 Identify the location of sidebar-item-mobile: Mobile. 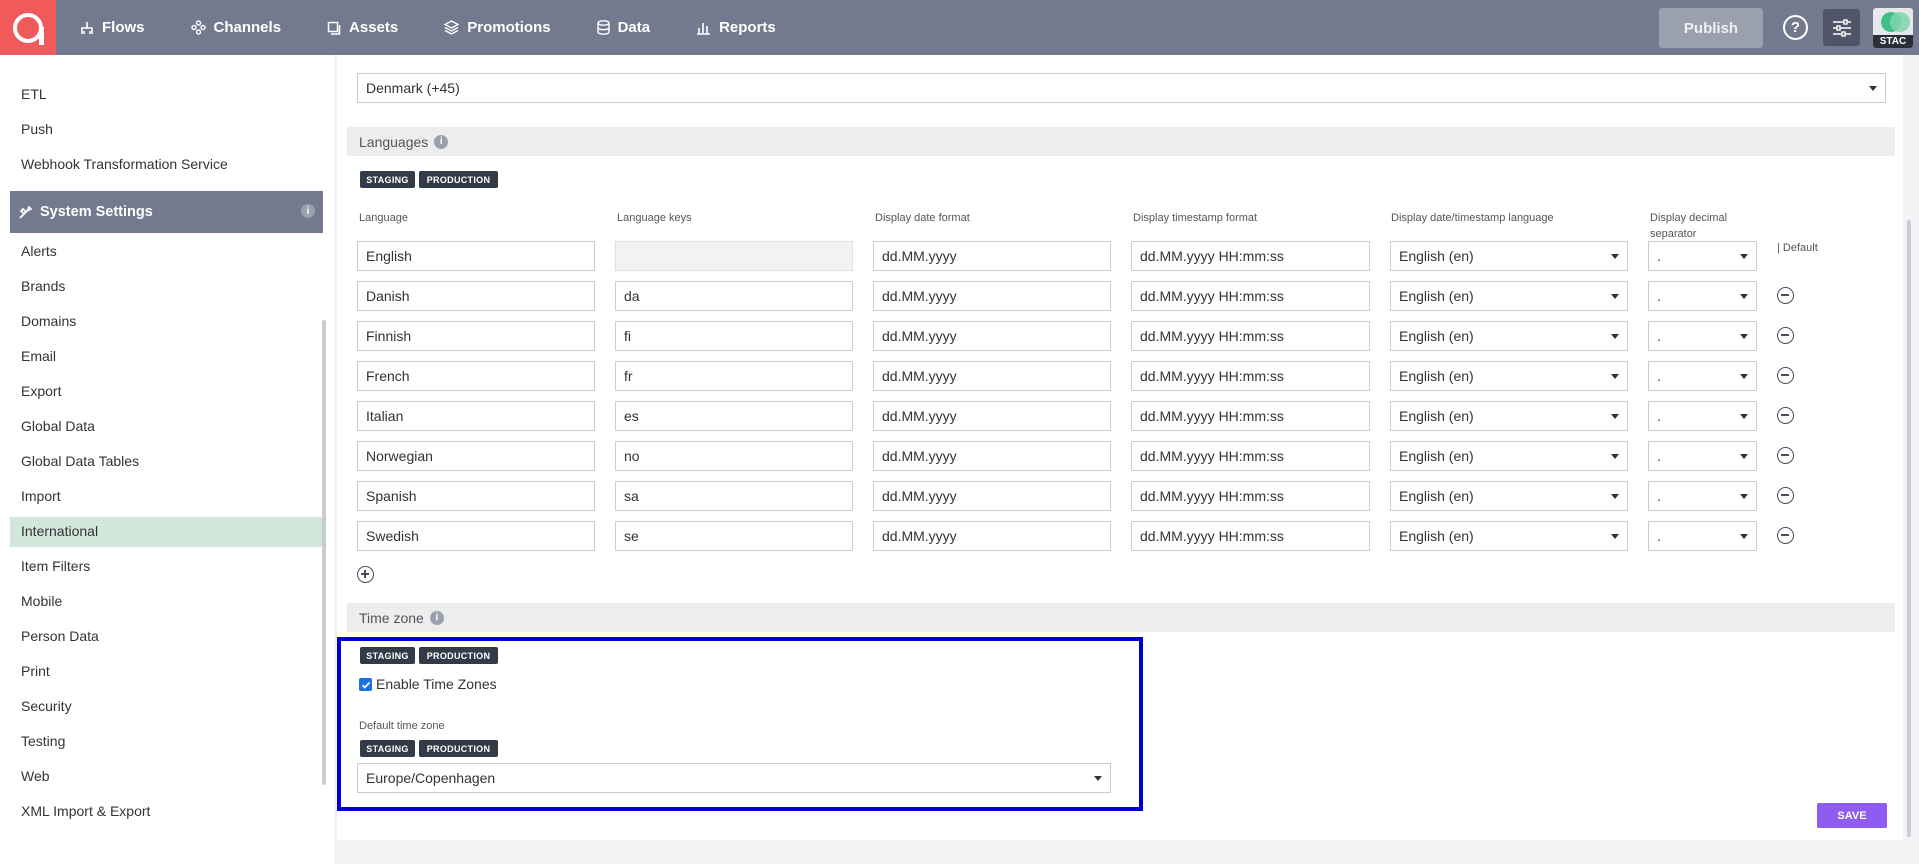
(41, 601).